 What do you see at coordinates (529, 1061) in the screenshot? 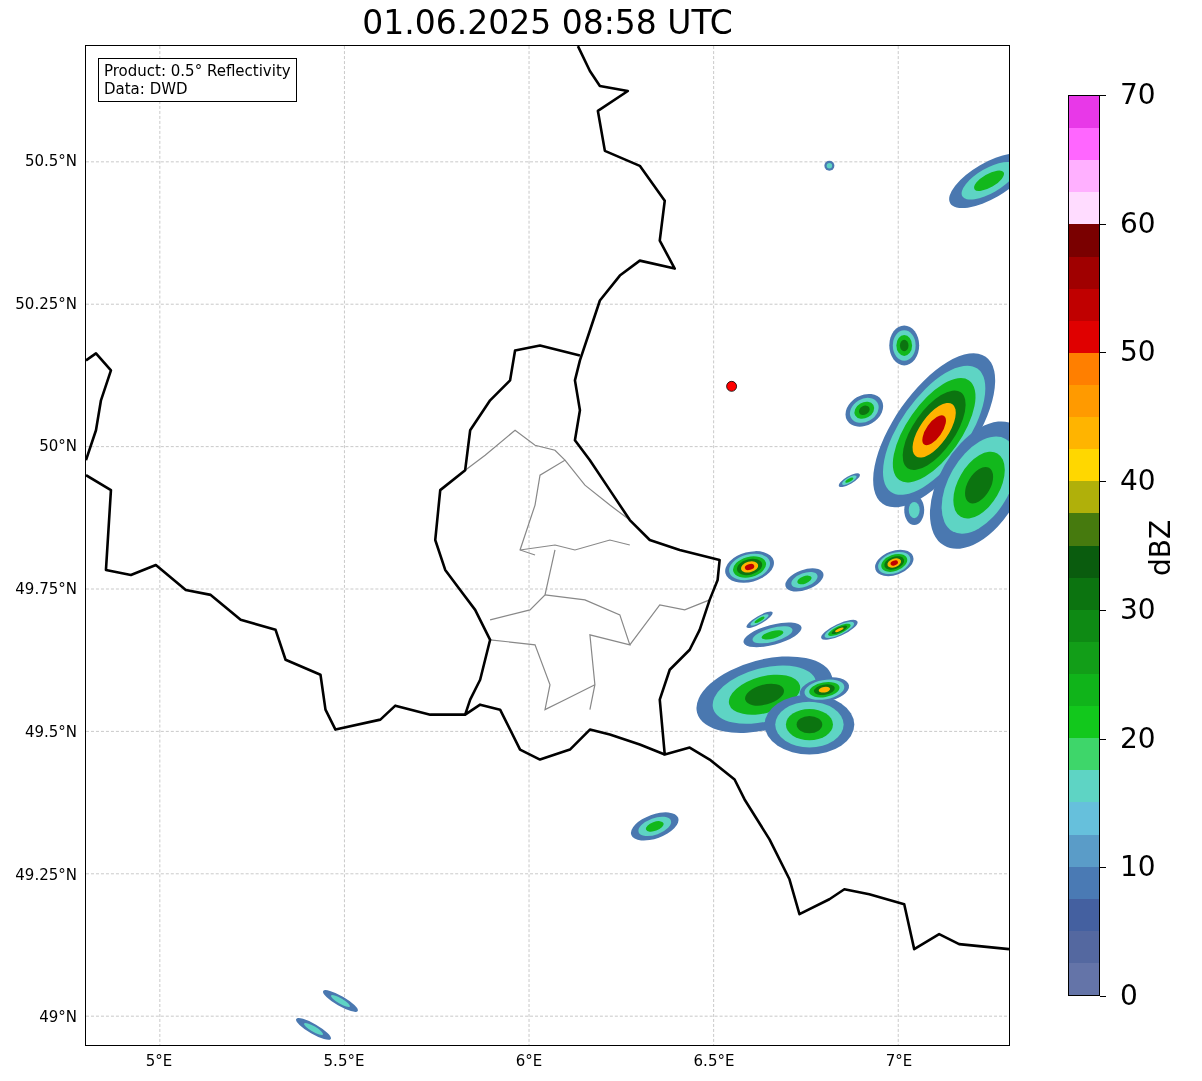
I see `longitude-tick-label: 6°E` at bounding box center [529, 1061].